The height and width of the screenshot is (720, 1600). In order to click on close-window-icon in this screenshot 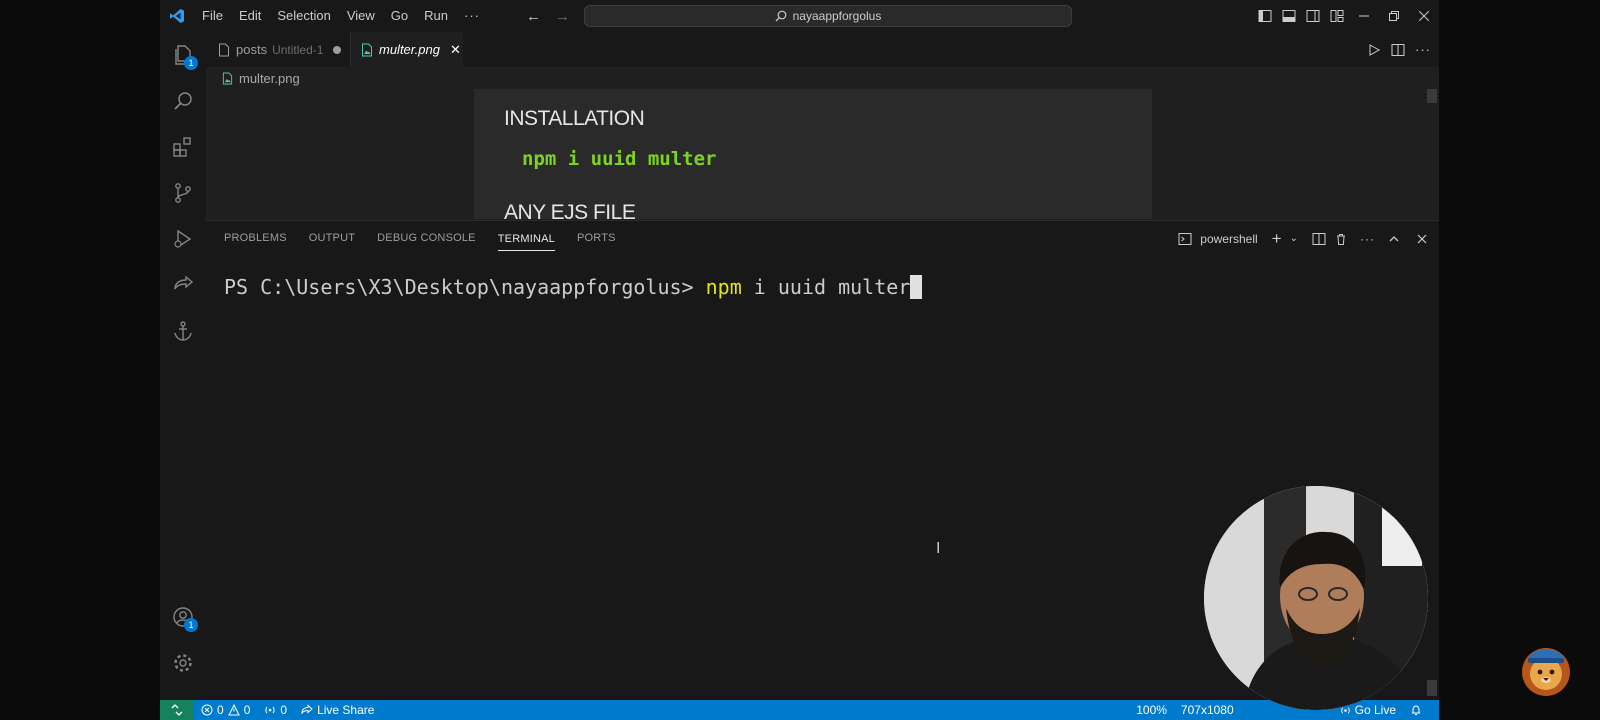, I will do `click(1424, 16)`.